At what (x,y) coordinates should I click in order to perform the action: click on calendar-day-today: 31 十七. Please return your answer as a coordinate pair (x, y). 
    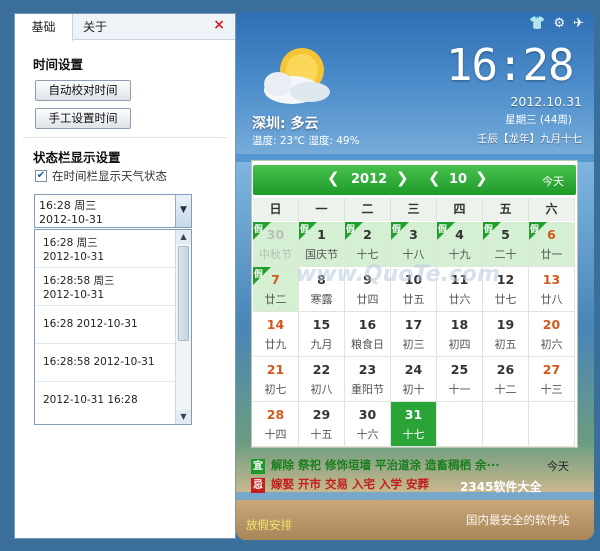
    Looking at the image, I should click on (414, 424).